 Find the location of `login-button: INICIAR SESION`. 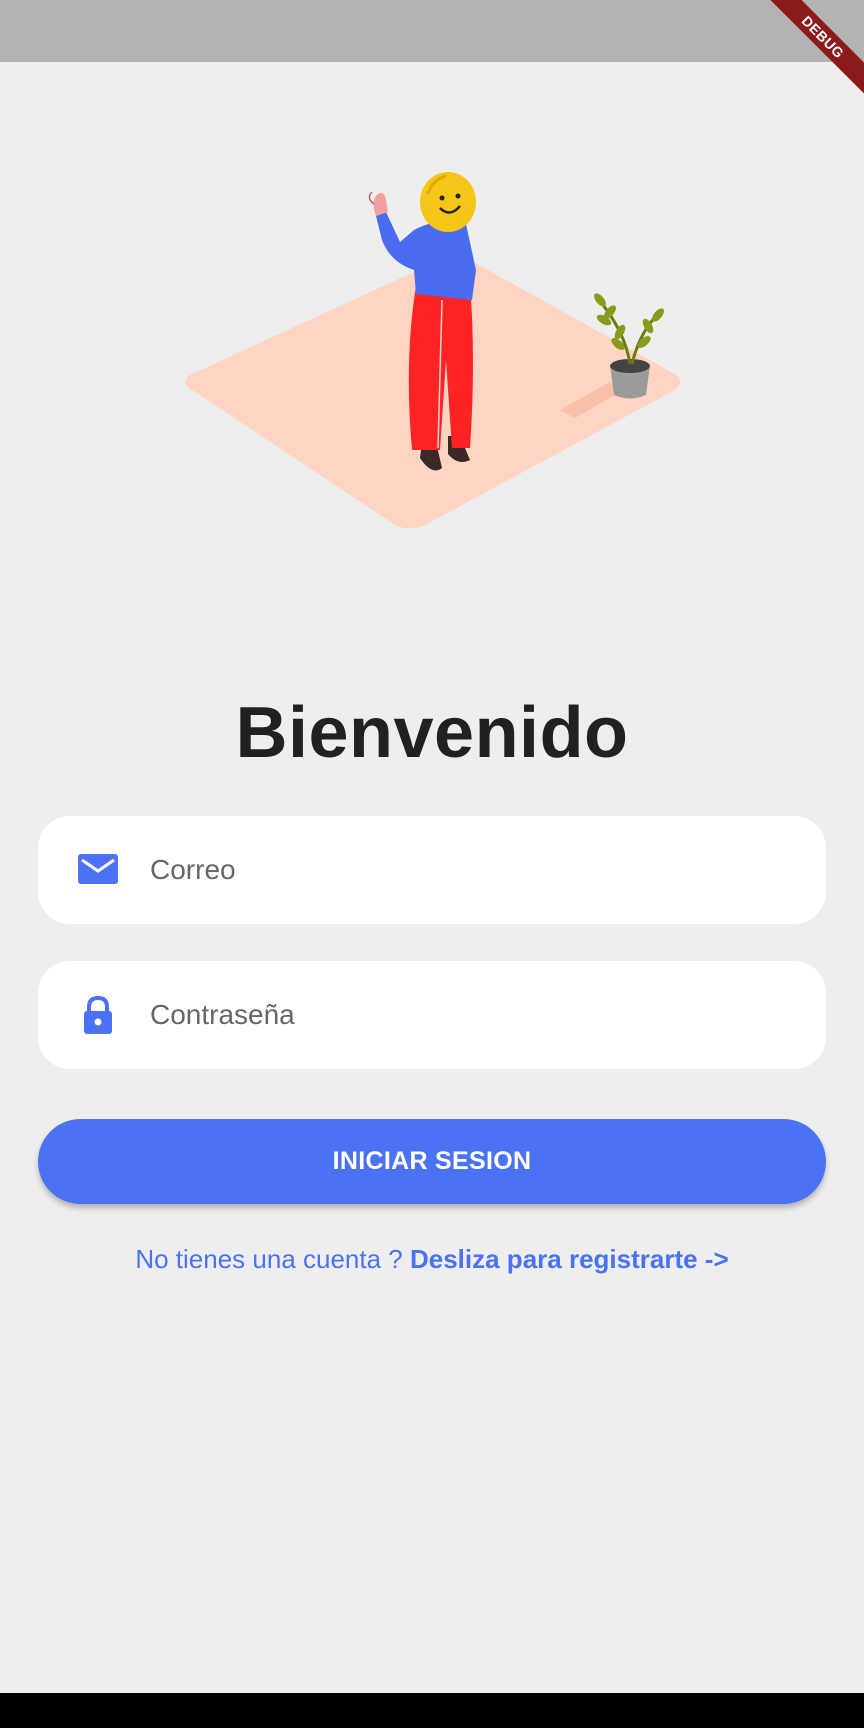

login-button: INICIAR SESION is located at coordinates (432, 1161).